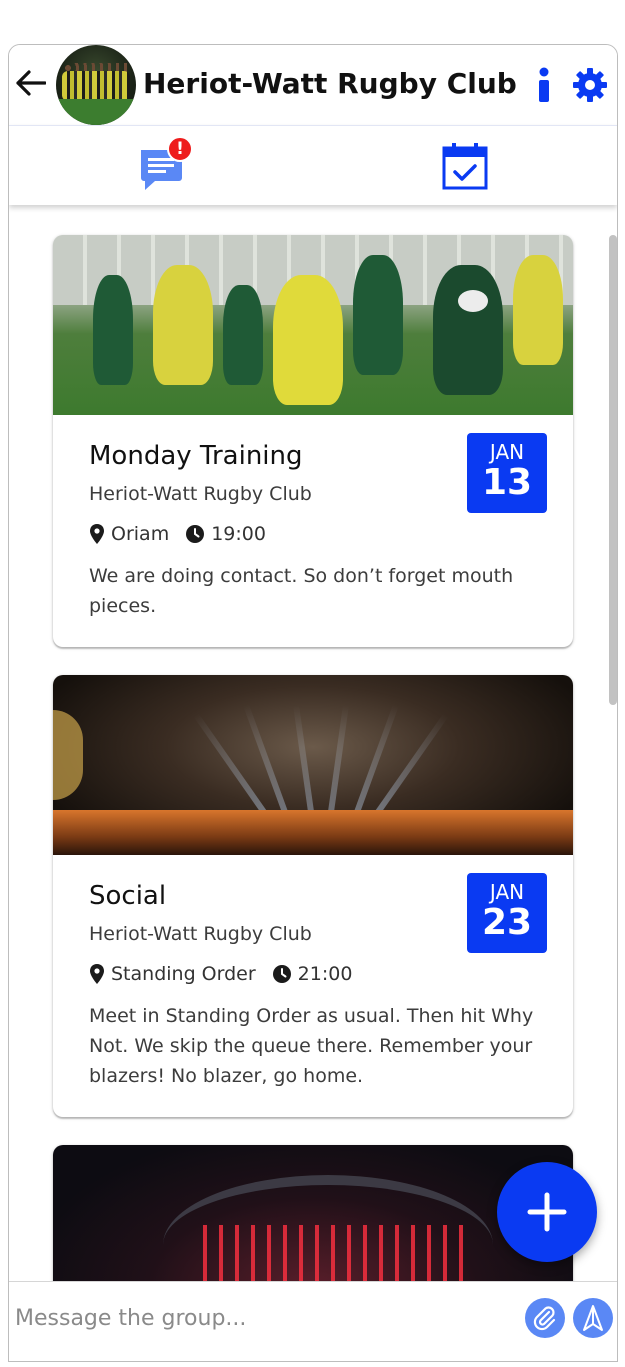  What do you see at coordinates (161, 166) in the screenshot?
I see `tab-chat: !` at bounding box center [161, 166].